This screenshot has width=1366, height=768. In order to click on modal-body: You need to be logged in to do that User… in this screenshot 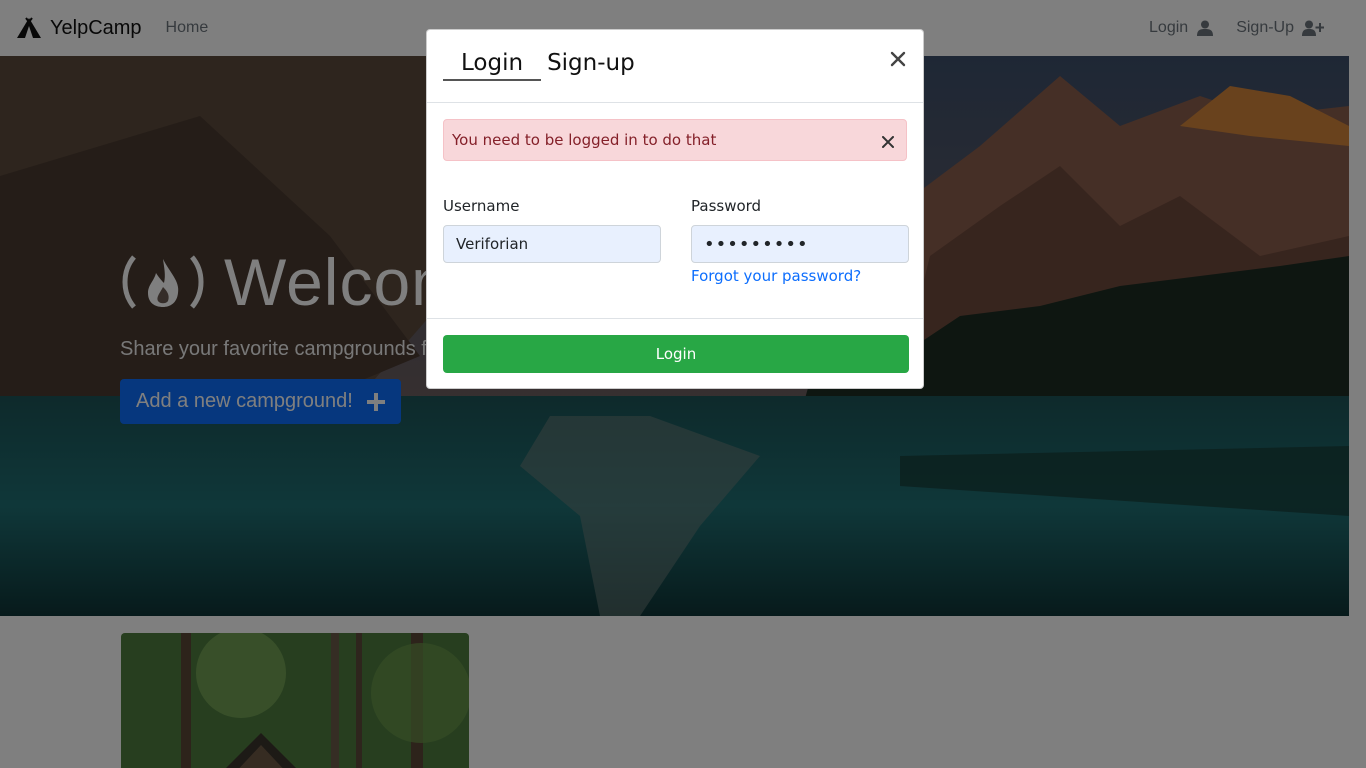, I will do `click(675, 211)`.